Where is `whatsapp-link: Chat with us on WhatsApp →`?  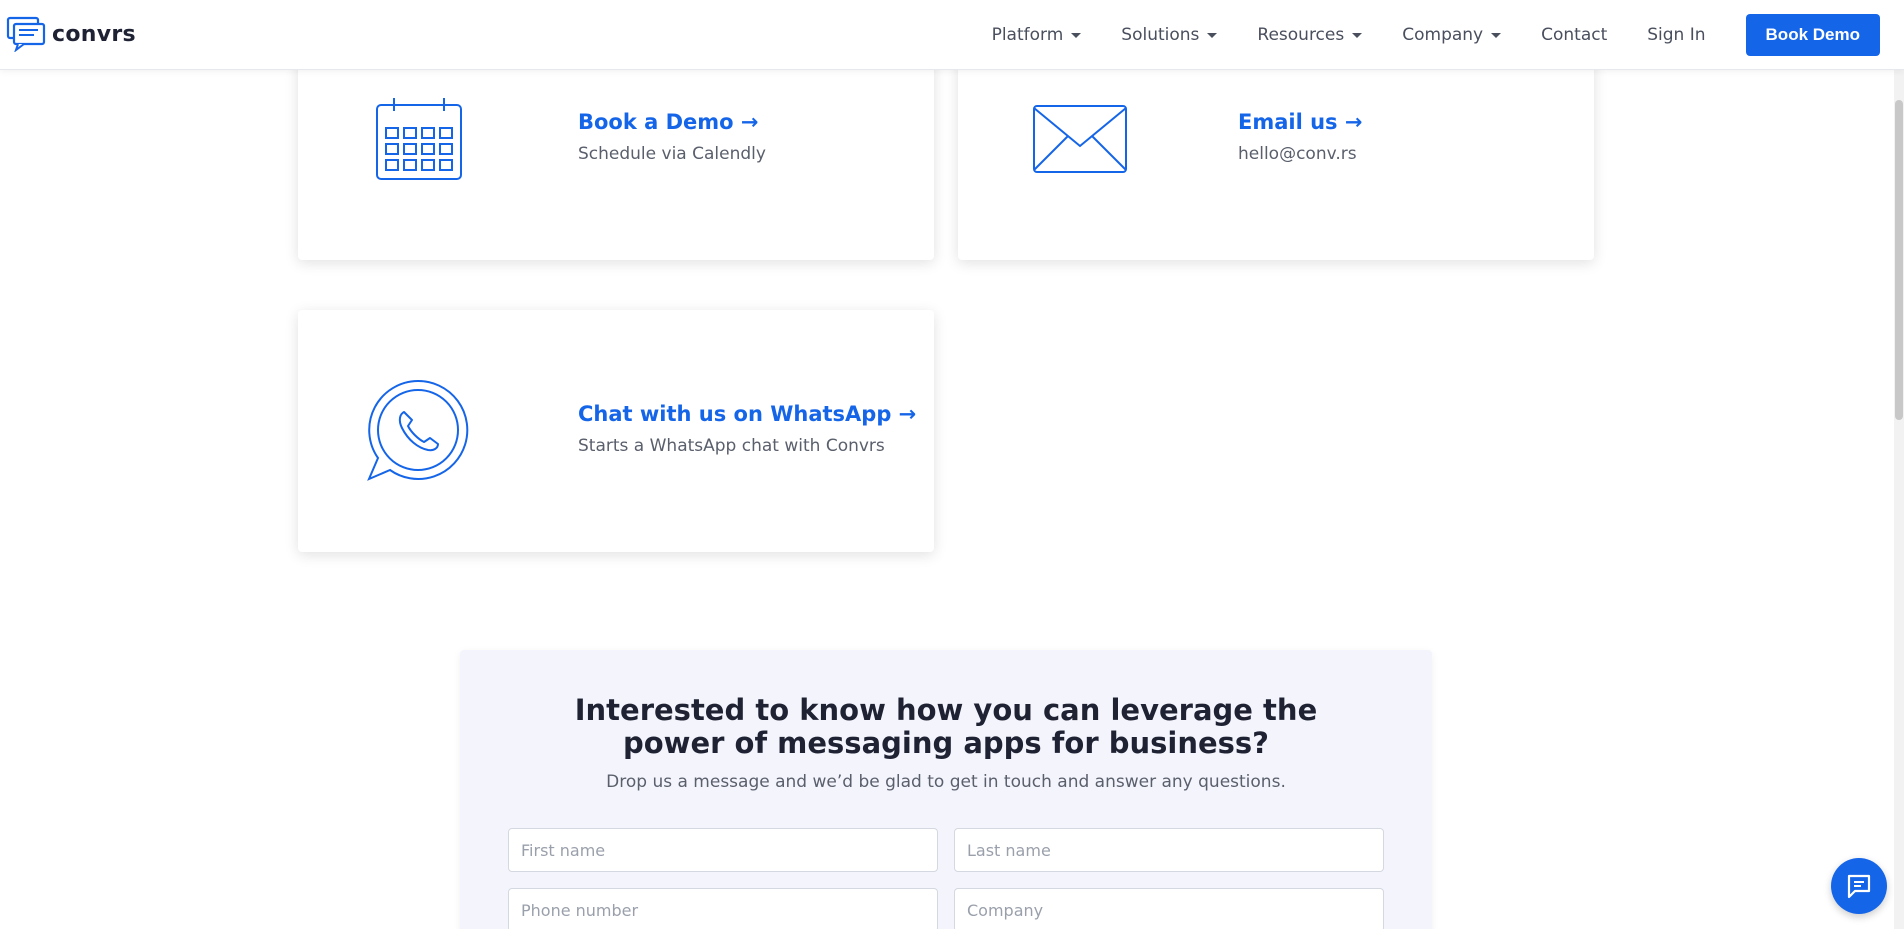 whatsapp-link: Chat with us on WhatsApp → is located at coordinates (747, 414).